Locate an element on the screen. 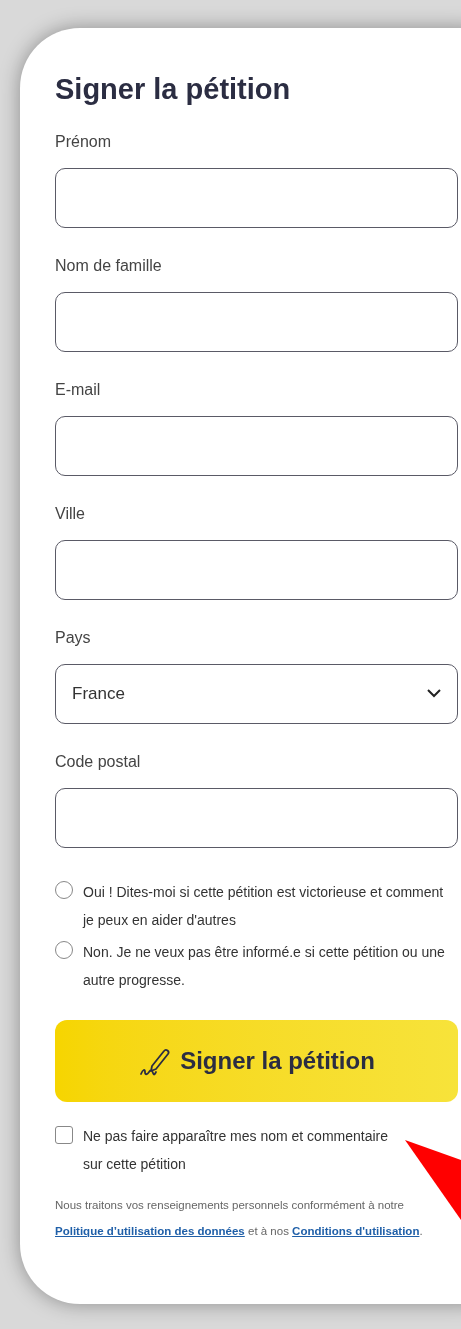  country-dropdown: France is located at coordinates (256, 693).